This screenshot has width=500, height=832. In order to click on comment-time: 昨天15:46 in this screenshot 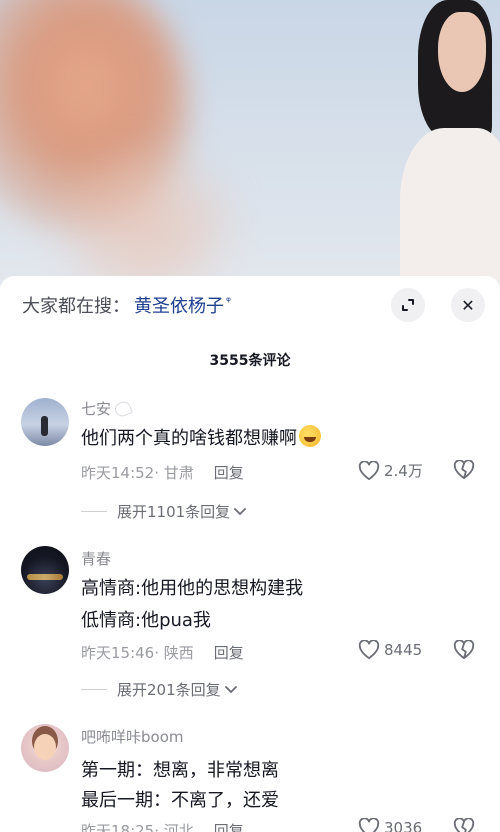, I will do `click(118, 653)`.